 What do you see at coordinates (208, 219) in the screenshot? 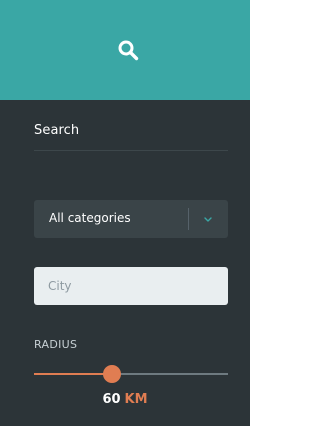
I see `chevron-down-icon` at bounding box center [208, 219].